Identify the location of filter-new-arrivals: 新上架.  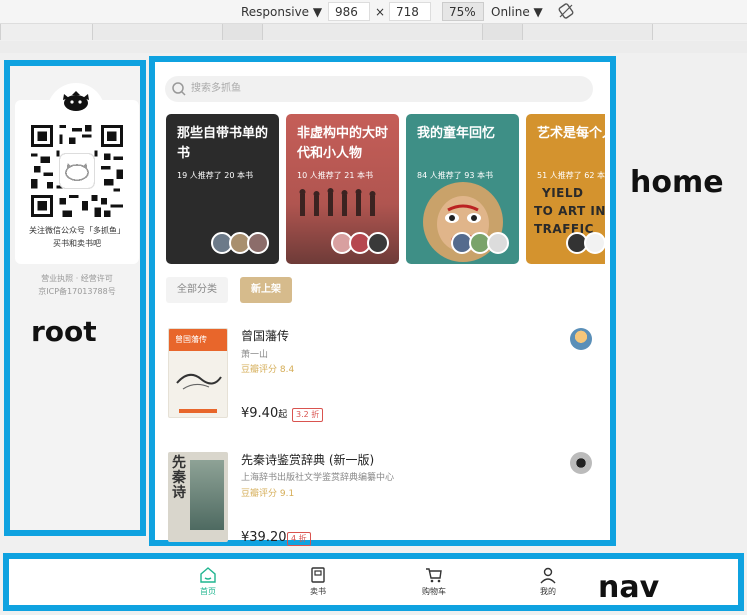
(266, 290).